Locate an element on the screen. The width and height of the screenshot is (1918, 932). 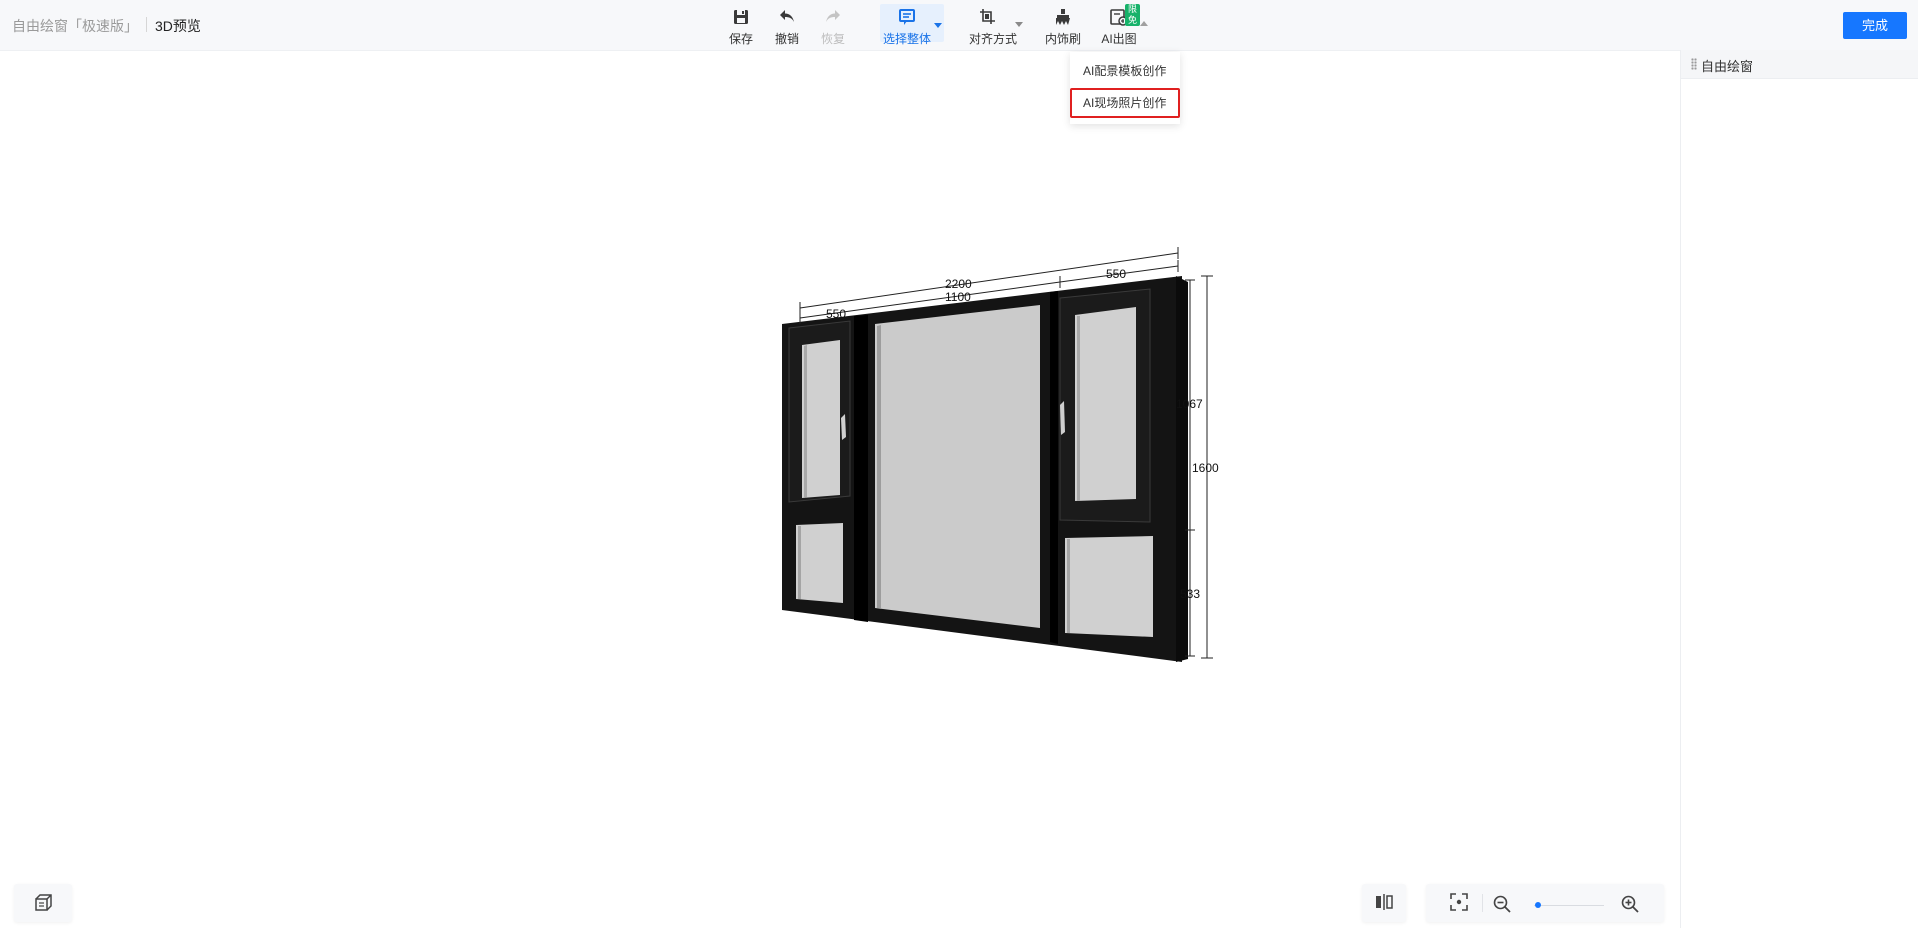
fit-view-icon is located at coordinates (1459, 902).